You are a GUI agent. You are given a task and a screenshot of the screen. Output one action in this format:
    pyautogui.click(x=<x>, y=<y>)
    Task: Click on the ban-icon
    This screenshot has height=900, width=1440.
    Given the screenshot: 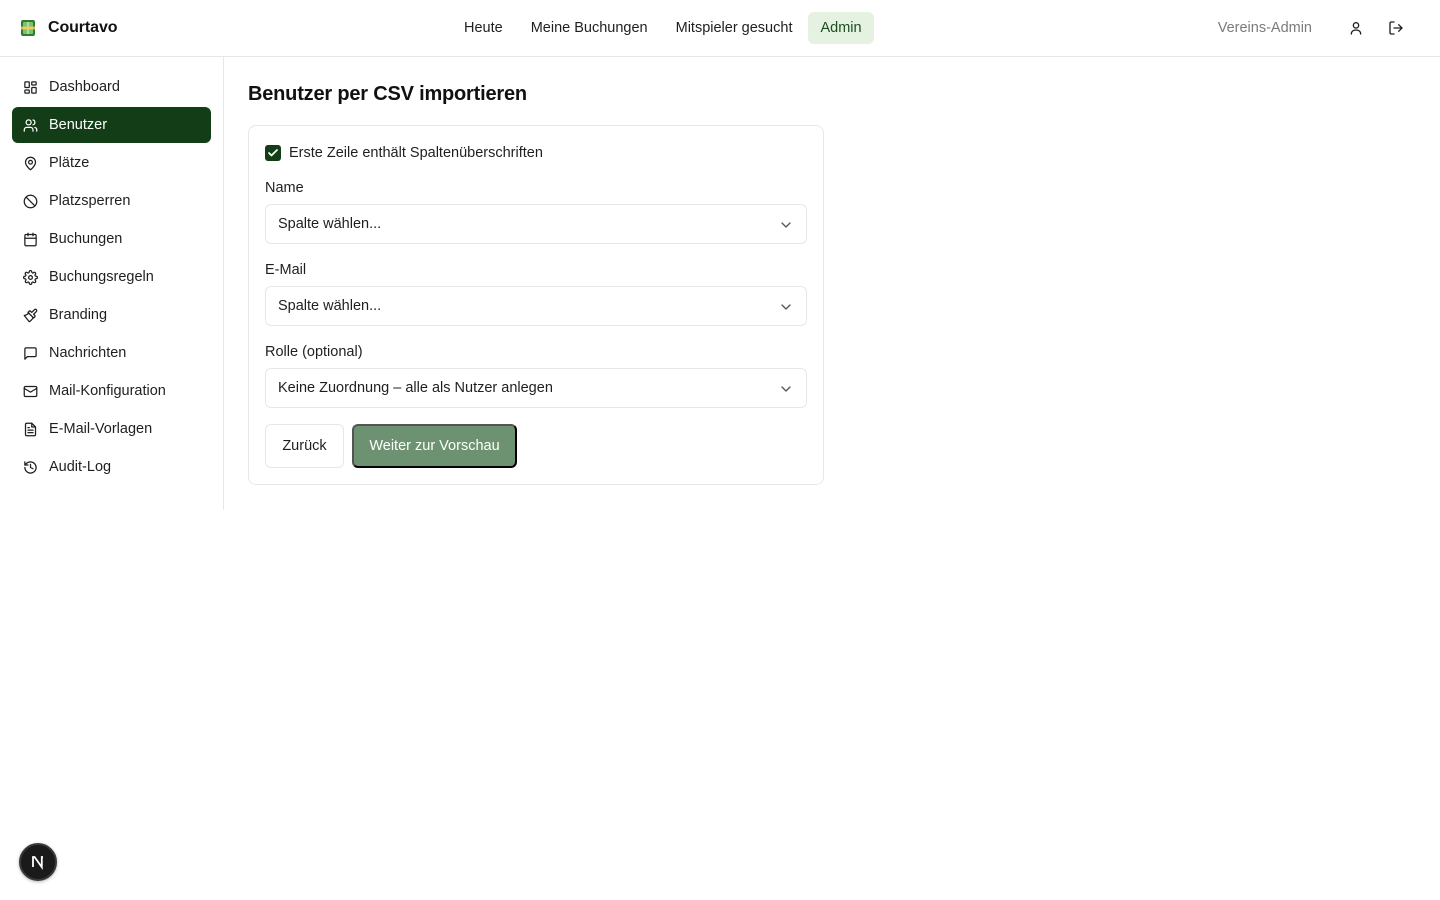 What is the action you would take?
    pyautogui.click(x=30, y=201)
    